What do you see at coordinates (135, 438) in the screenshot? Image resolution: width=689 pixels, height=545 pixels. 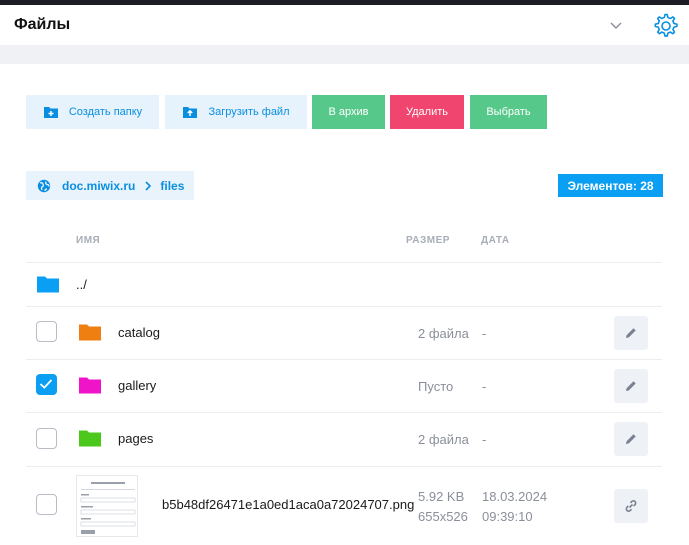 I see `file-name: pages` at bounding box center [135, 438].